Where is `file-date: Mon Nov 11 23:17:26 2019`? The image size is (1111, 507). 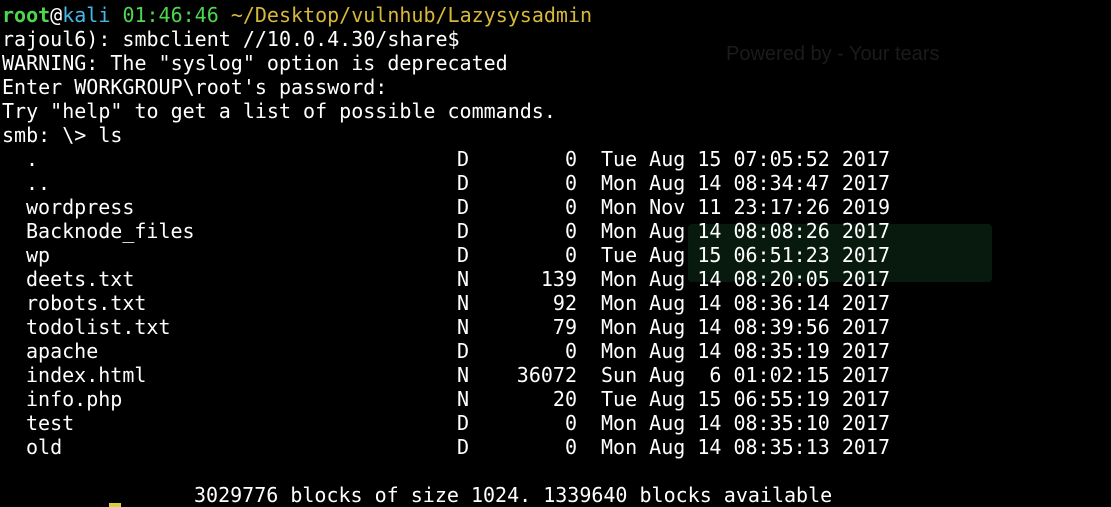 file-date: Mon Nov 11 23:17:26 2019 is located at coordinates (745, 207).